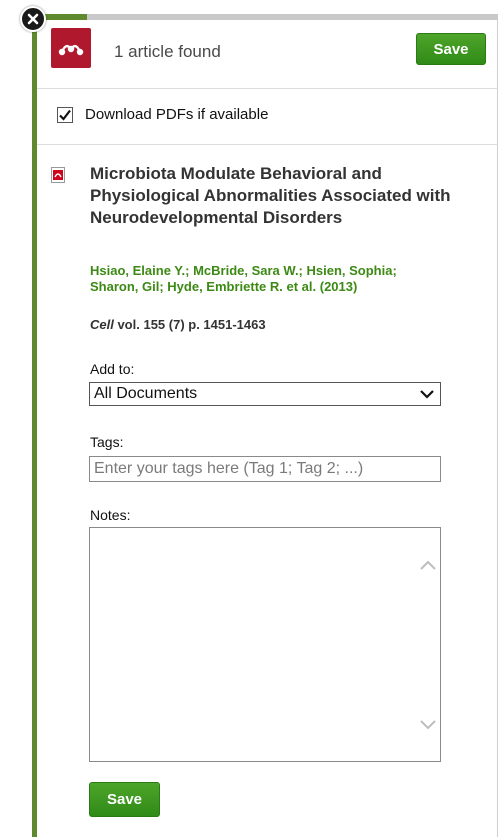 The height and width of the screenshot is (837, 498). I want to click on scroll-up-icon, so click(428, 565).